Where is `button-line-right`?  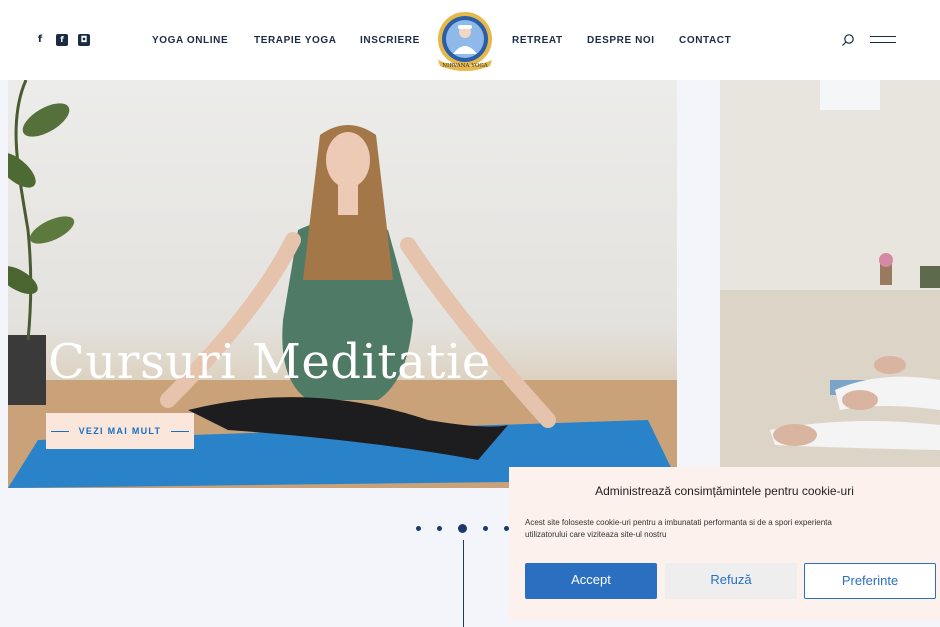
button-line-right is located at coordinates (180, 431).